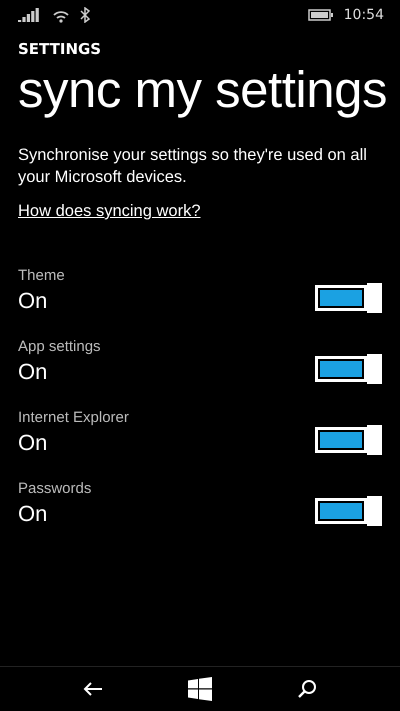 This screenshot has height=711, width=400. Describe the element at coordinates (364, 15) in the screenshot. I see `status-time: 10:54` at that location.